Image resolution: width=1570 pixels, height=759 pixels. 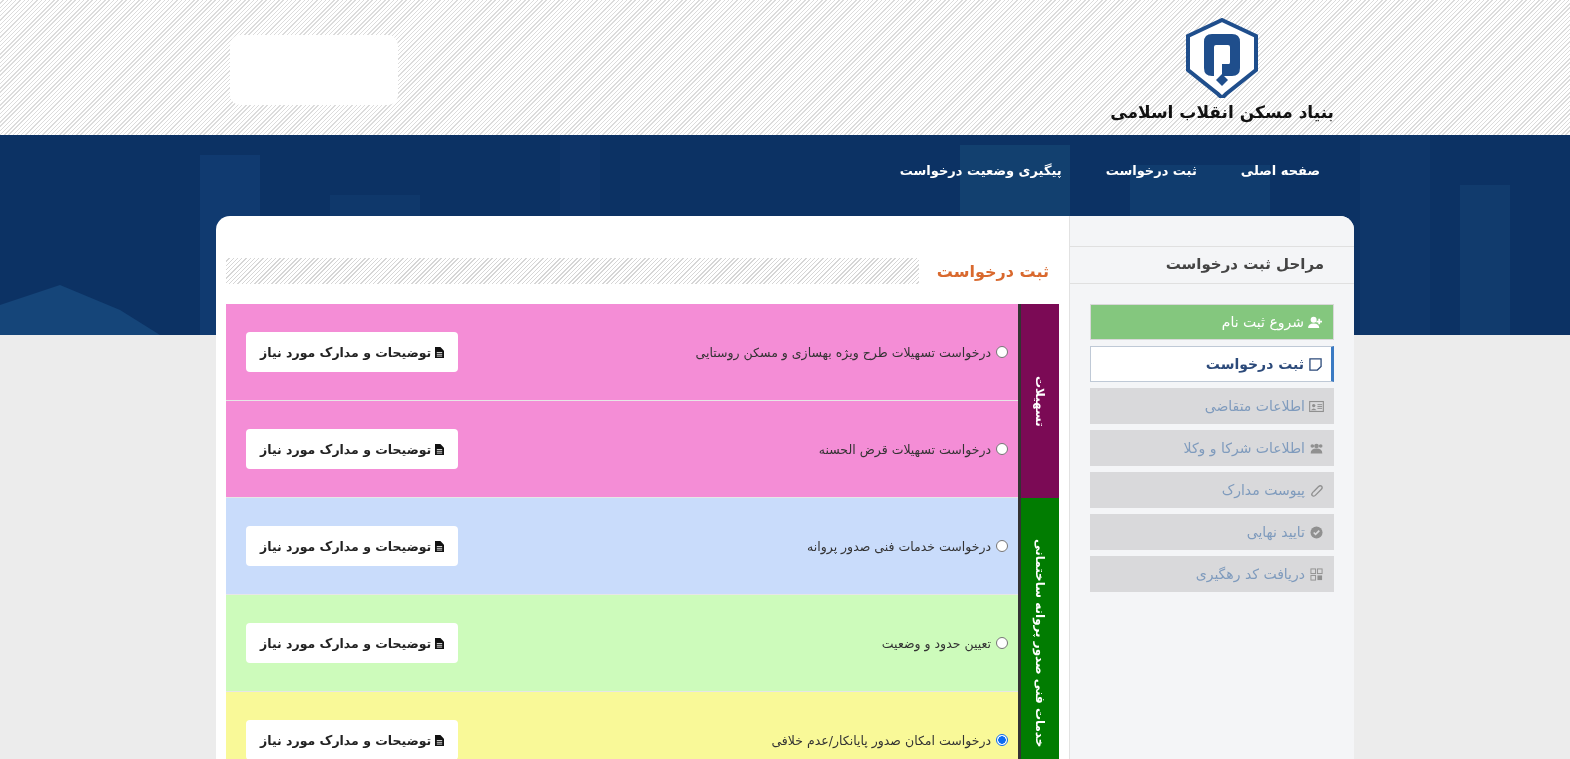 I want to click on option-label: درخواست امکان صدور پایانکار/عدم خلافی, so click(x=881, y=740).